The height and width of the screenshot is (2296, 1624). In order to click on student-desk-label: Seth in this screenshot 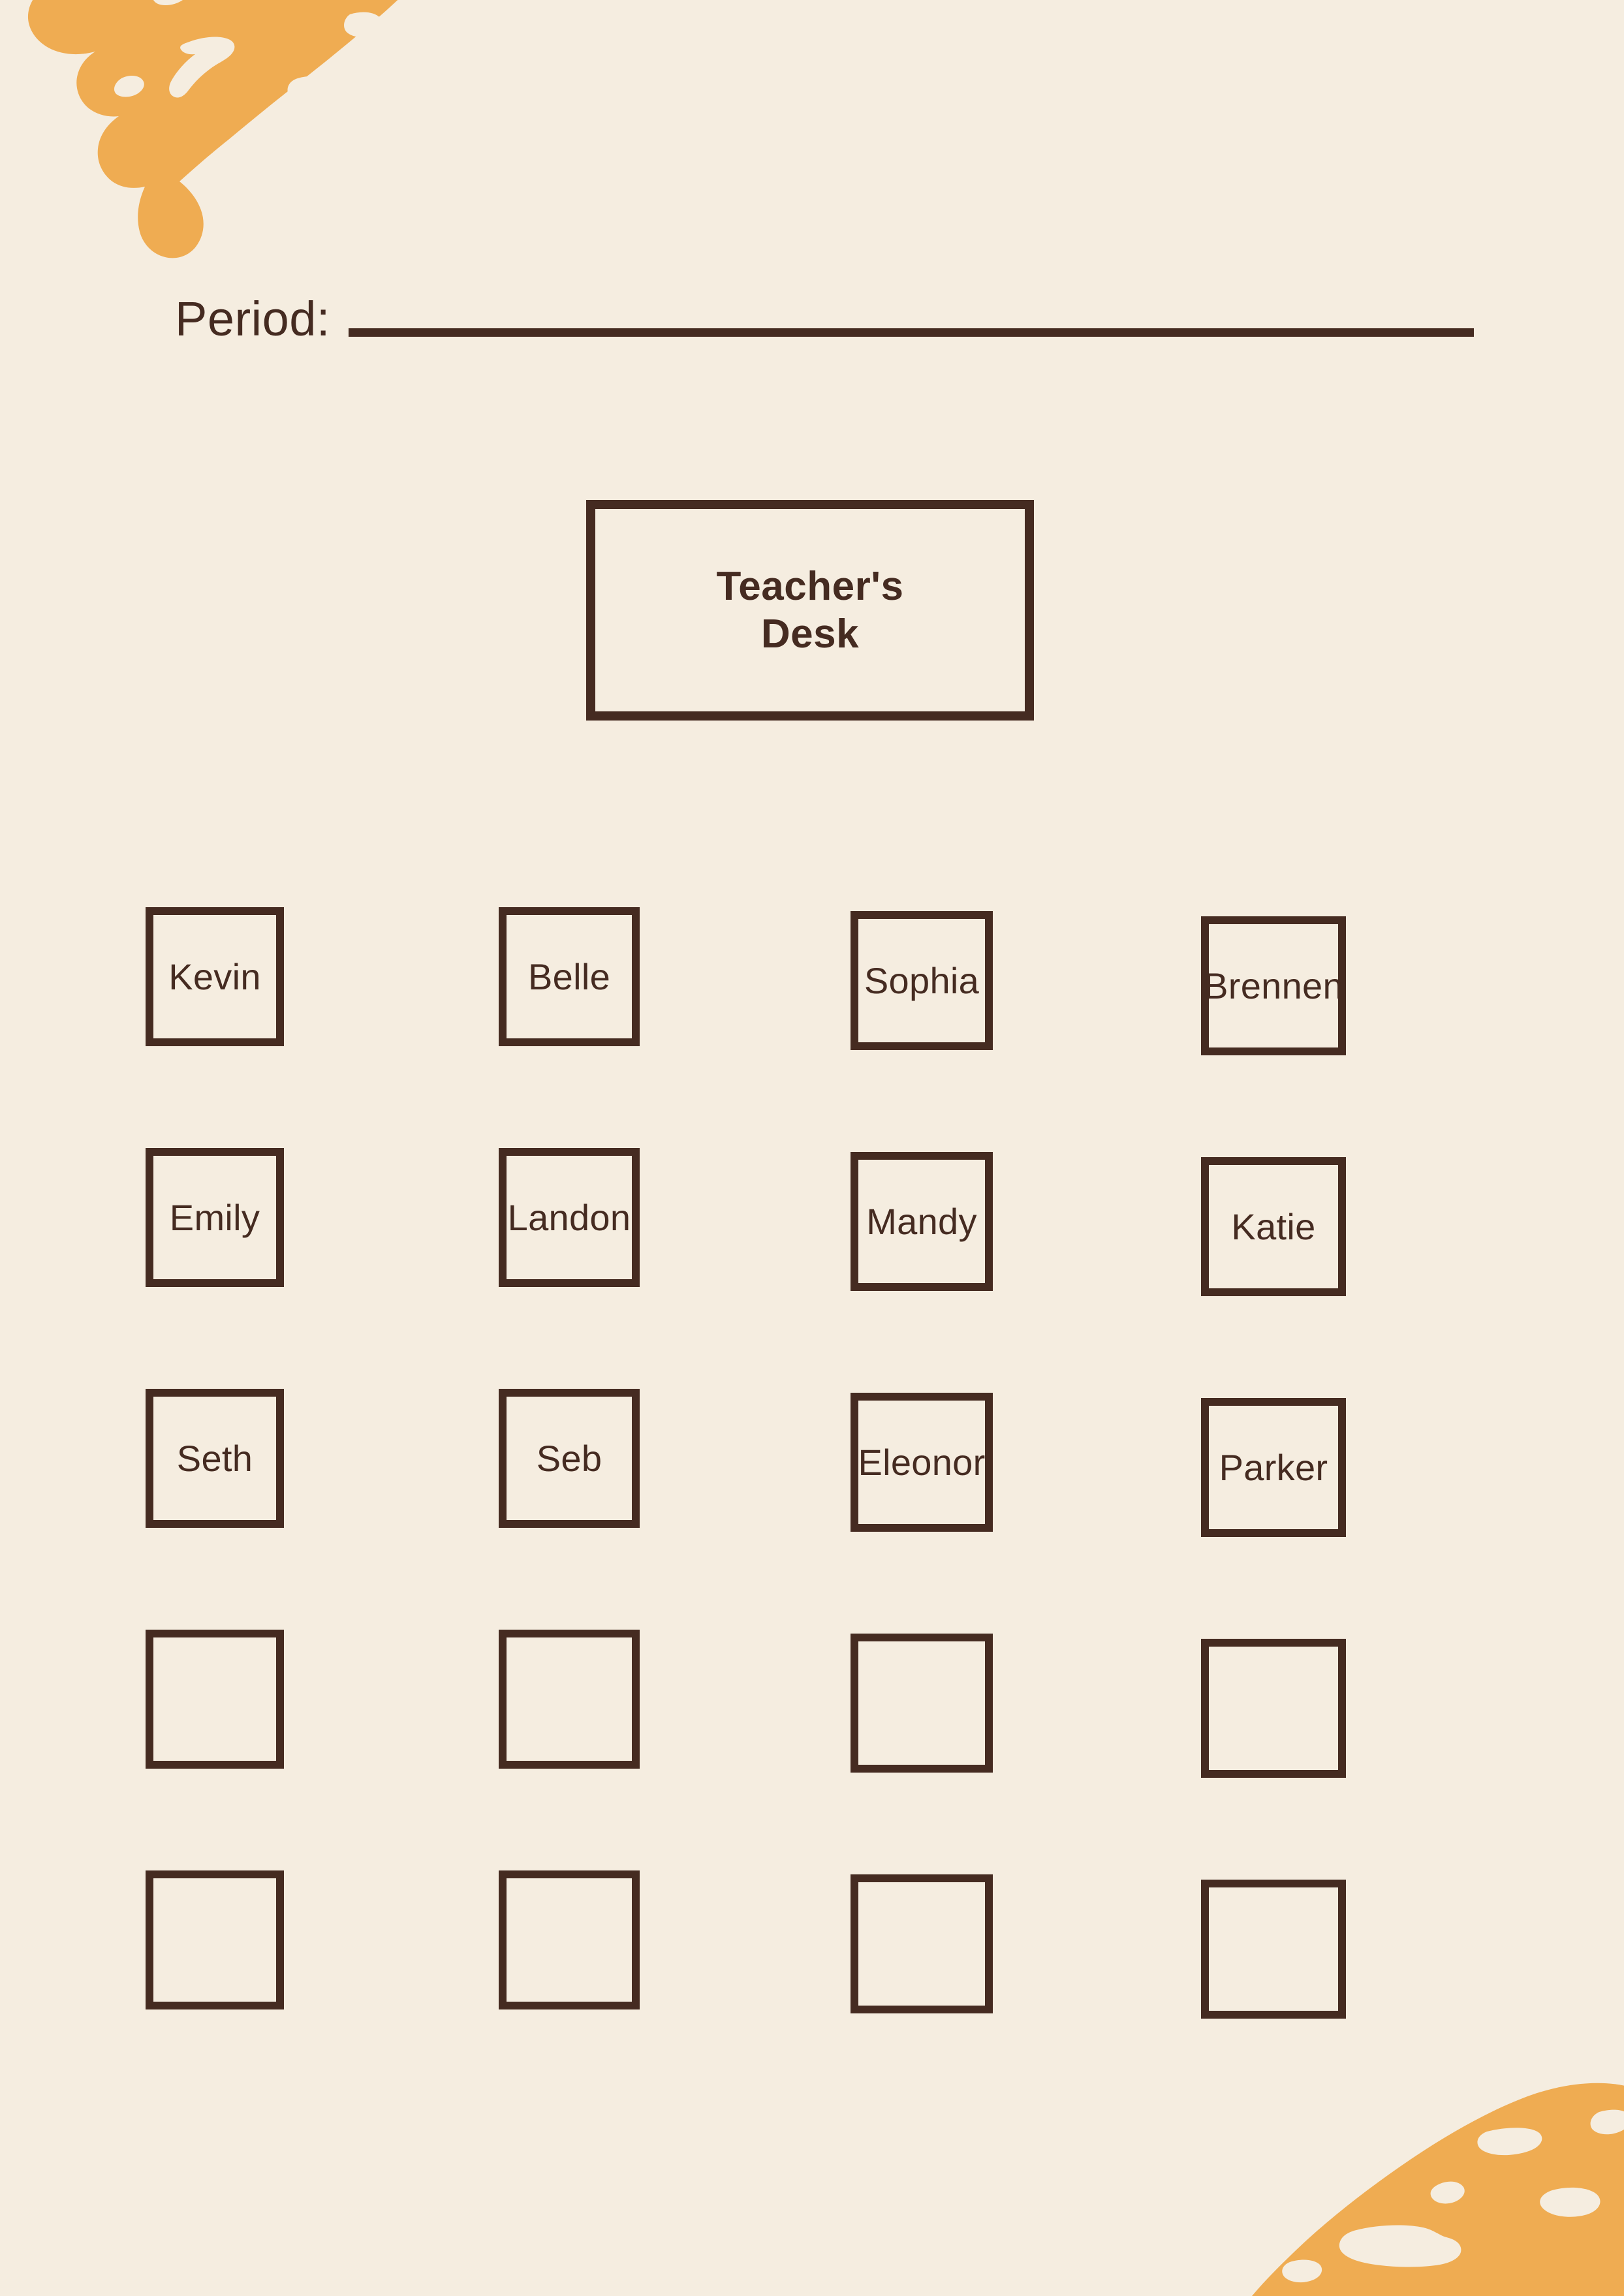, I will do `click(214, 1458)`.